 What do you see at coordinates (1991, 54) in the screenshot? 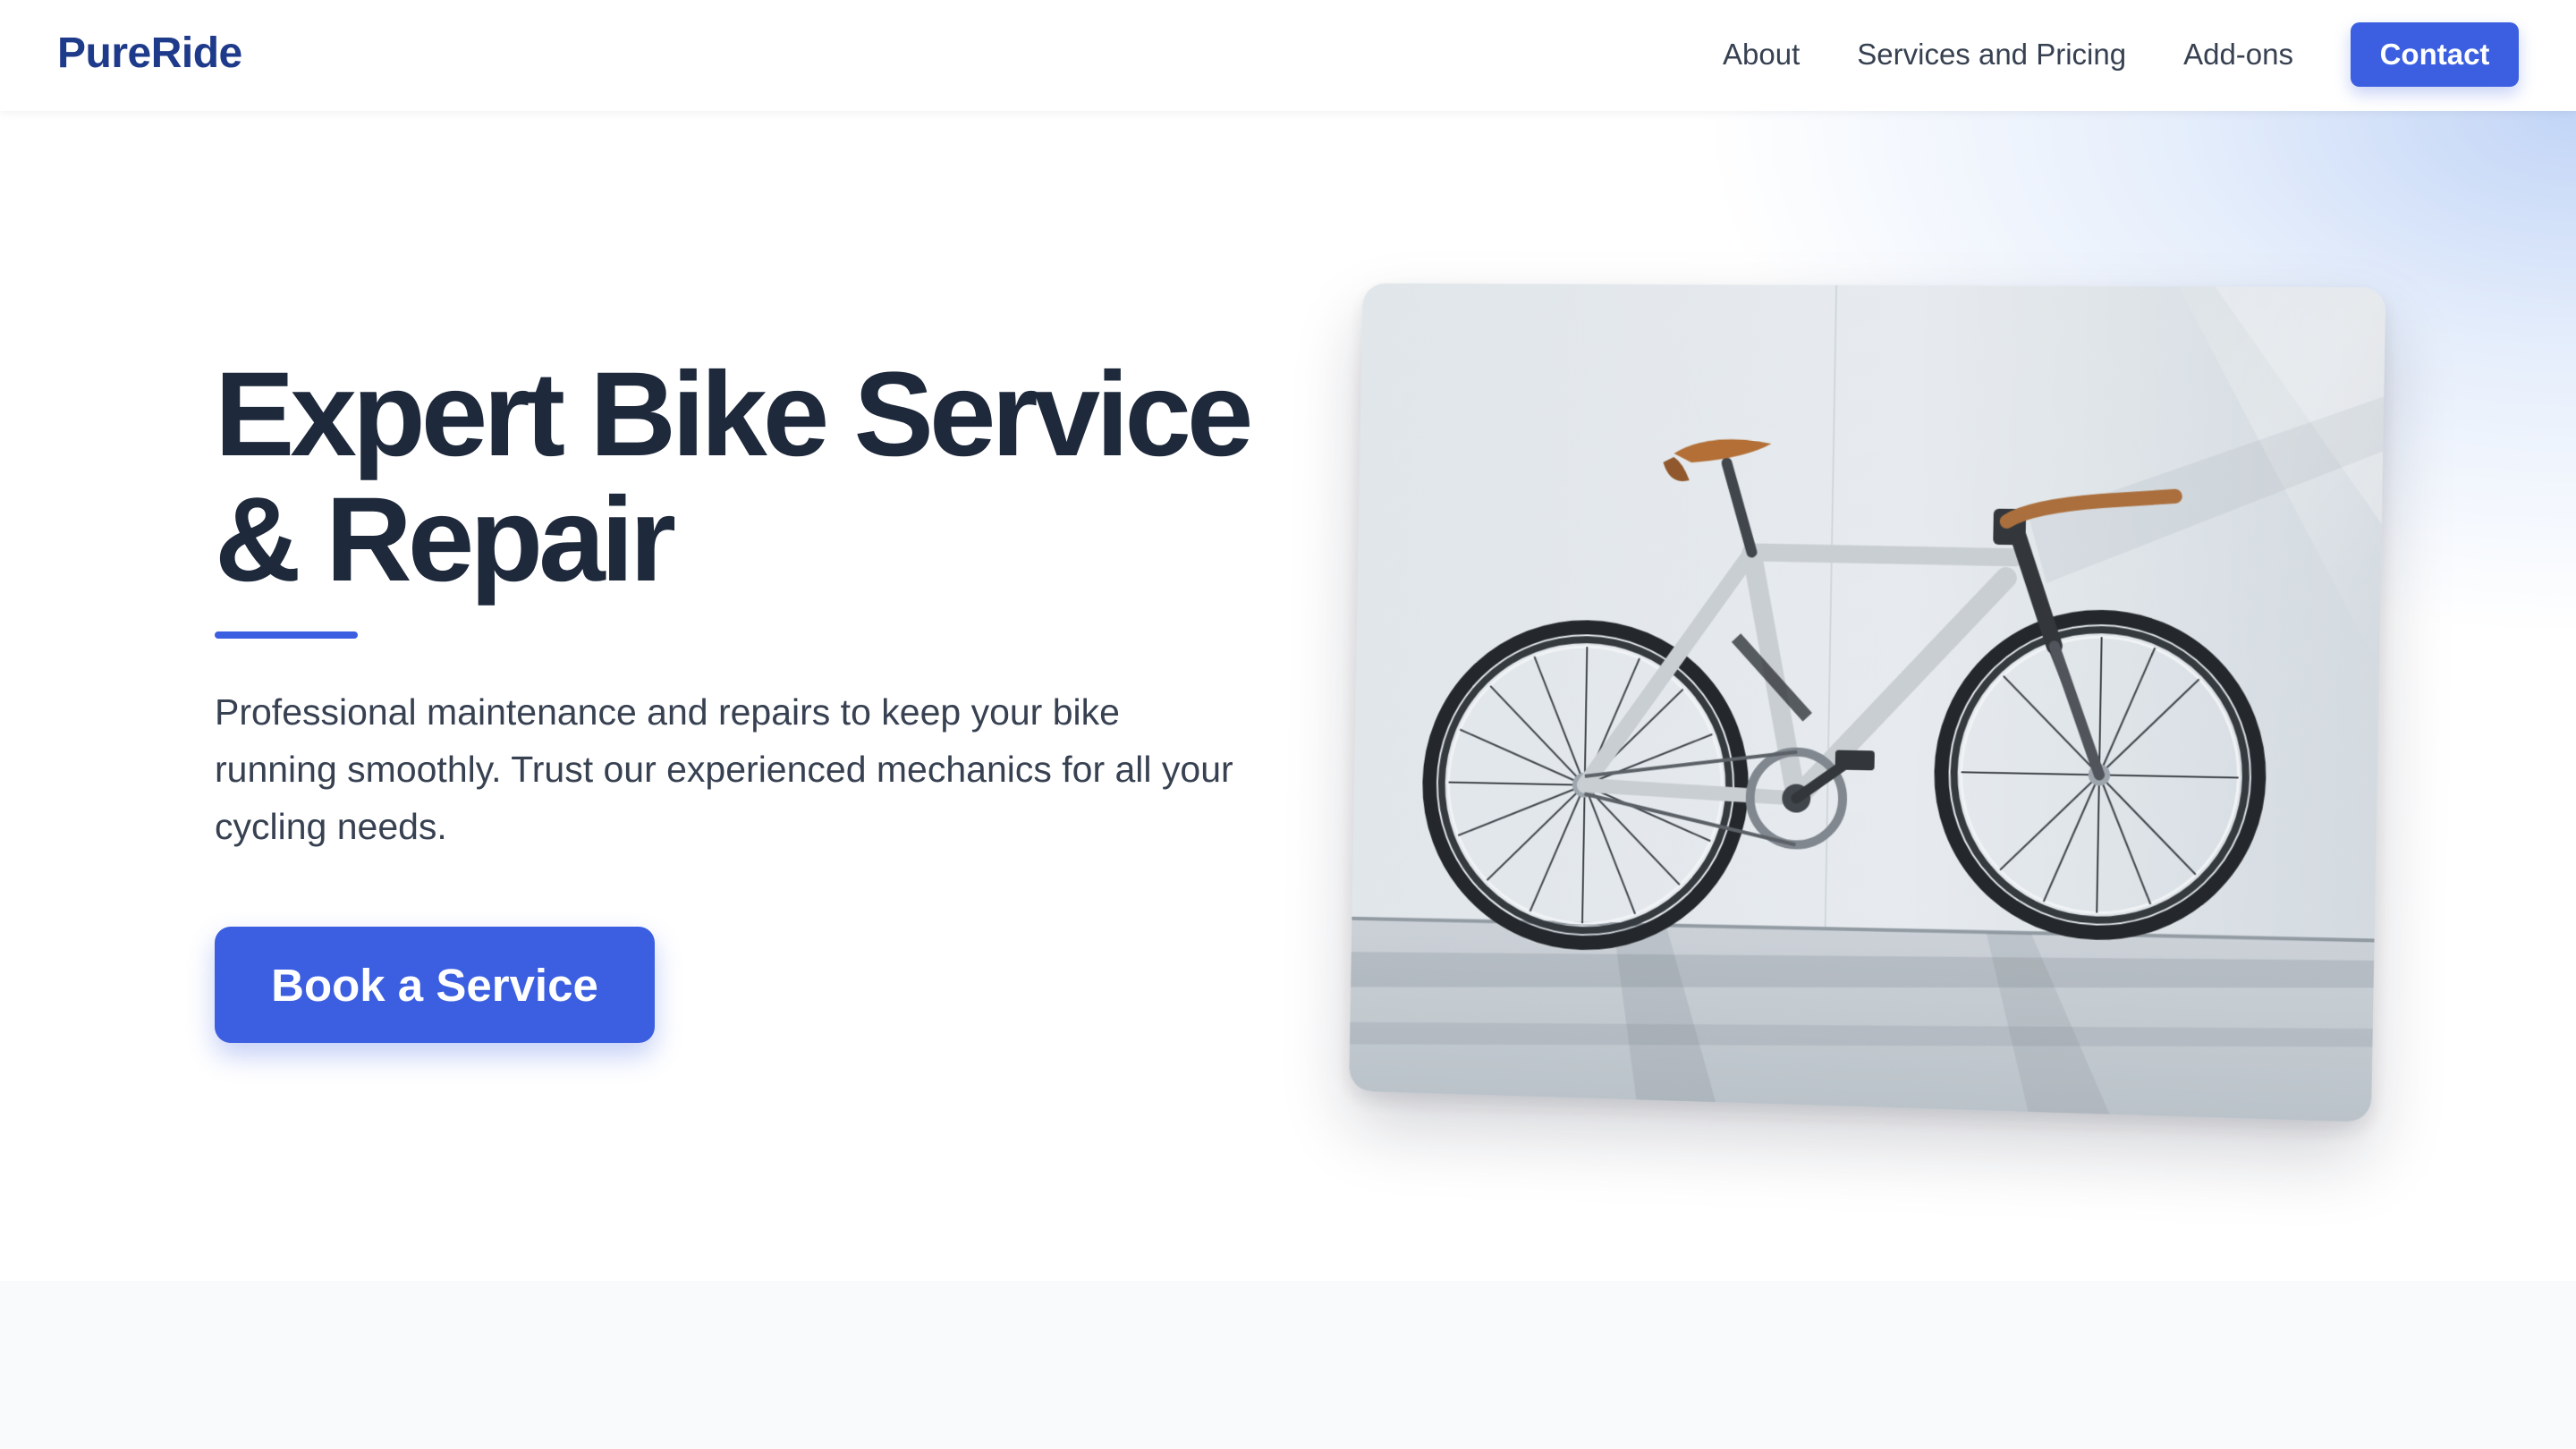
I see `nav-link-services-and-pricing: Services and Pricing` at bounding box center [1991, 54].